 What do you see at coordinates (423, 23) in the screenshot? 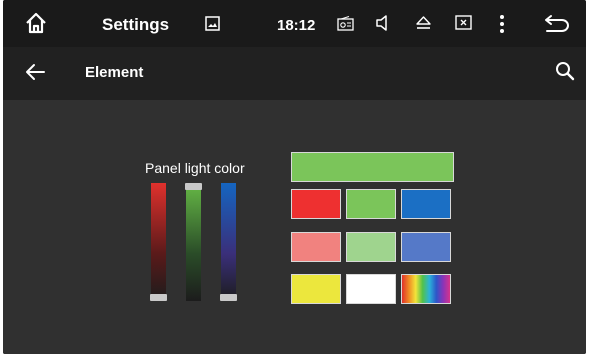
I see `eject-icon` at bounding box center [423, 23].